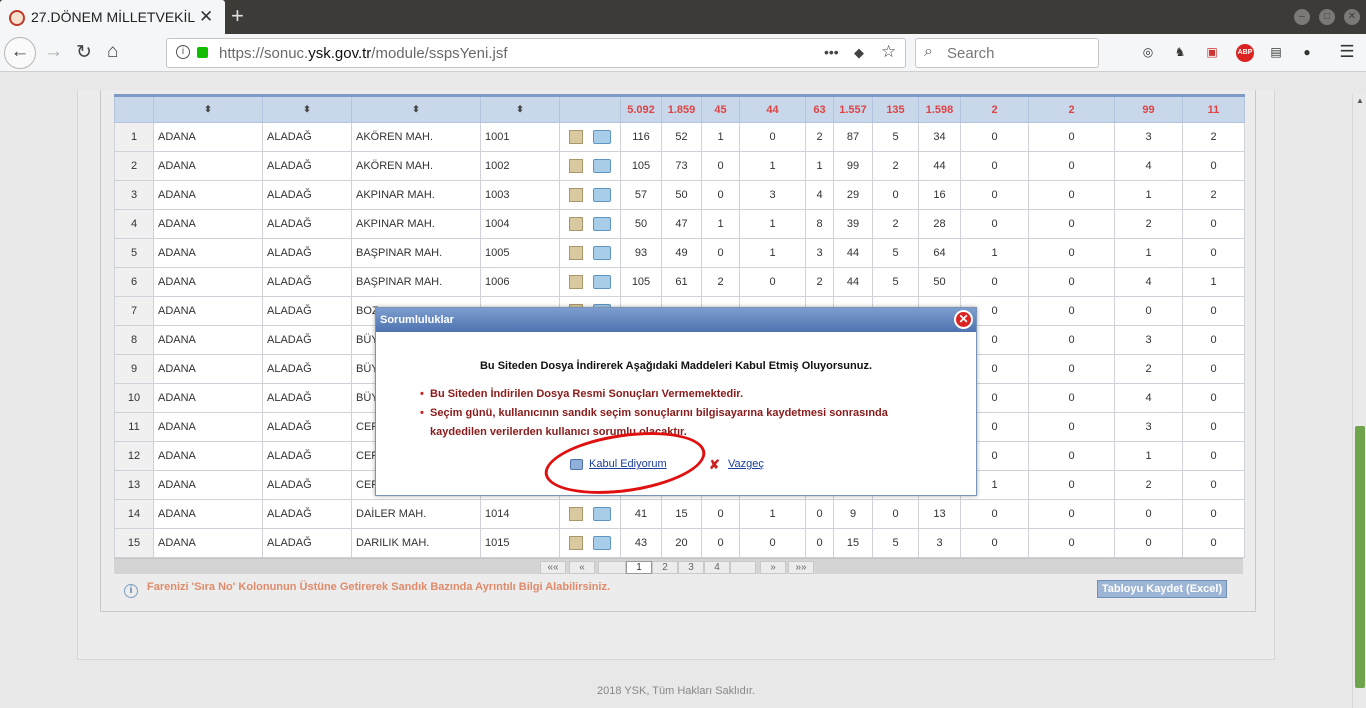 This screenshot has height=708, width=1366. What do you see at coordinates (134, 282) in the screenshot?
I see `row-index: 6` at bounding box center [134, 282].